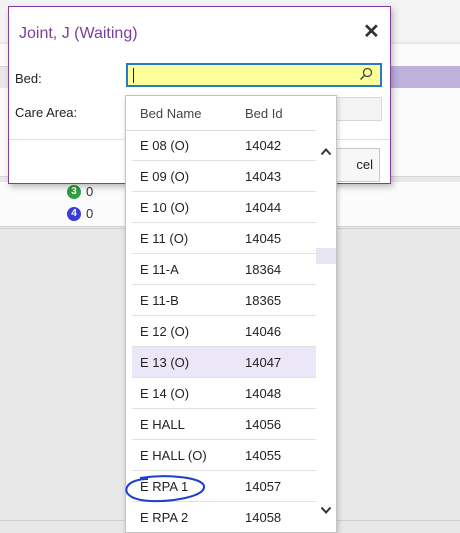 The image size is (460, 533). Describe the element at coordinates (263, 393) in the screenshot. I see `bed-id-cell: 14048` at that location.